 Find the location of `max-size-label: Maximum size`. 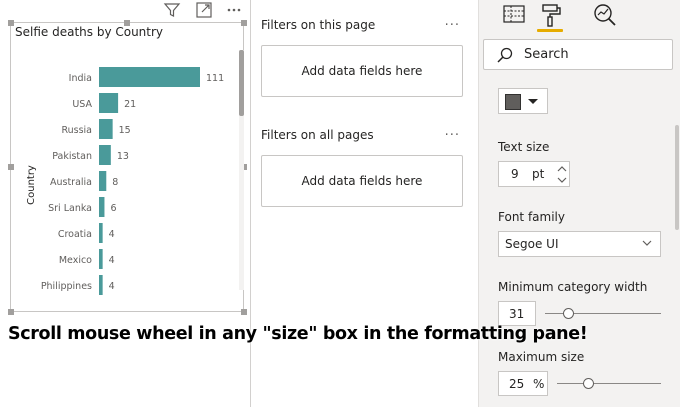

max-size-label: Maximum size is located at coordinates (541, 357).